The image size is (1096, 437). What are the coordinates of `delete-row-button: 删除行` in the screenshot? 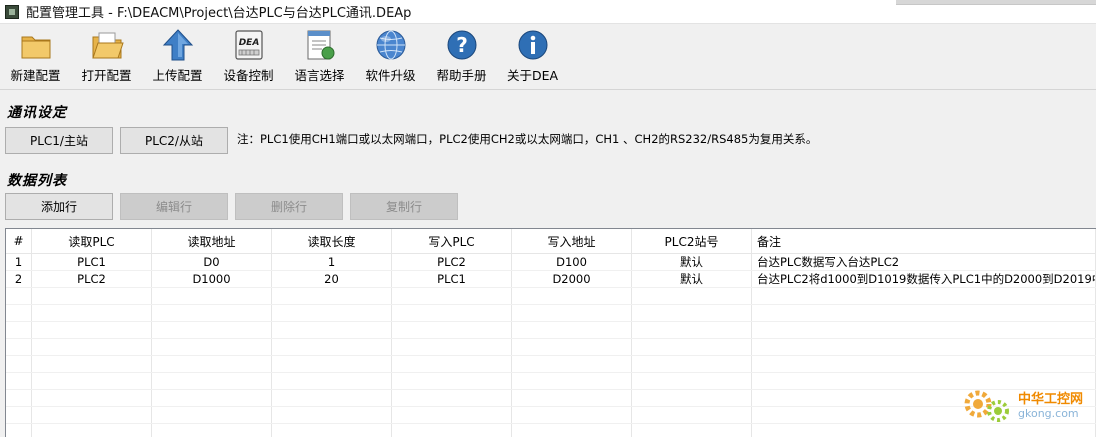 It's located at (289, 206).